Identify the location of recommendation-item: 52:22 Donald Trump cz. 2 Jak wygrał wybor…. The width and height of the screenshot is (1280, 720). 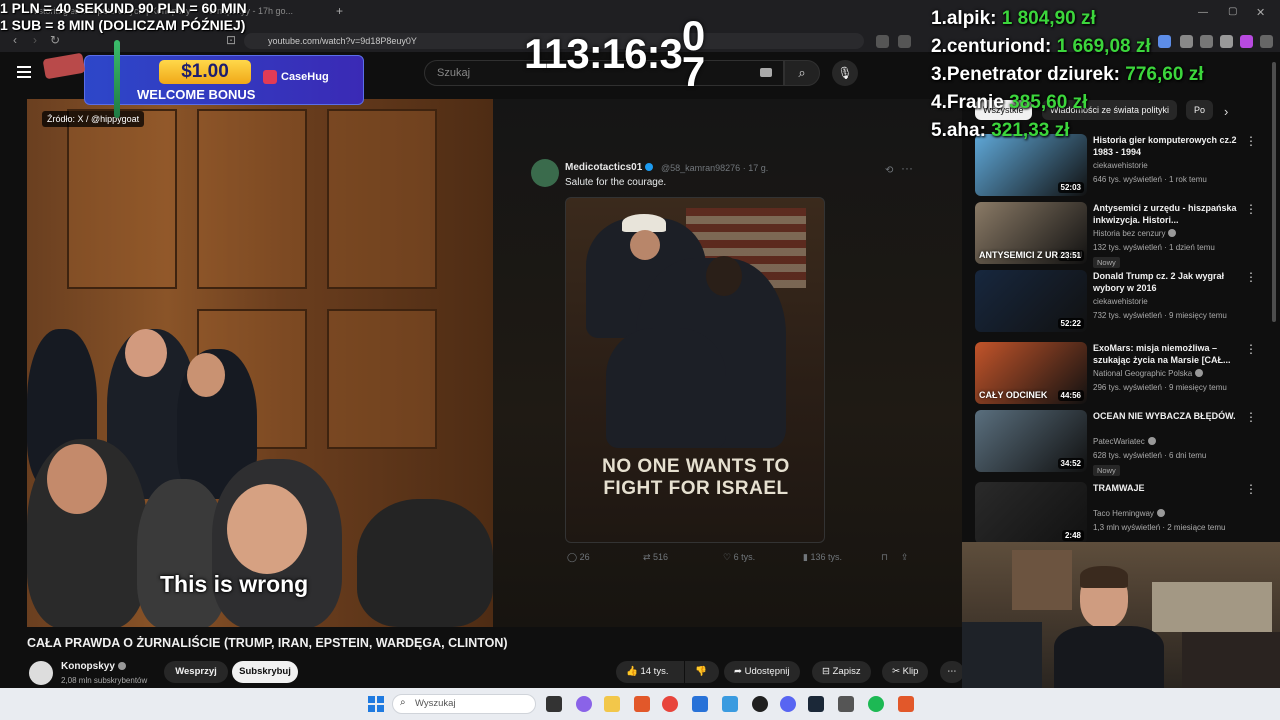
(1125, 302).